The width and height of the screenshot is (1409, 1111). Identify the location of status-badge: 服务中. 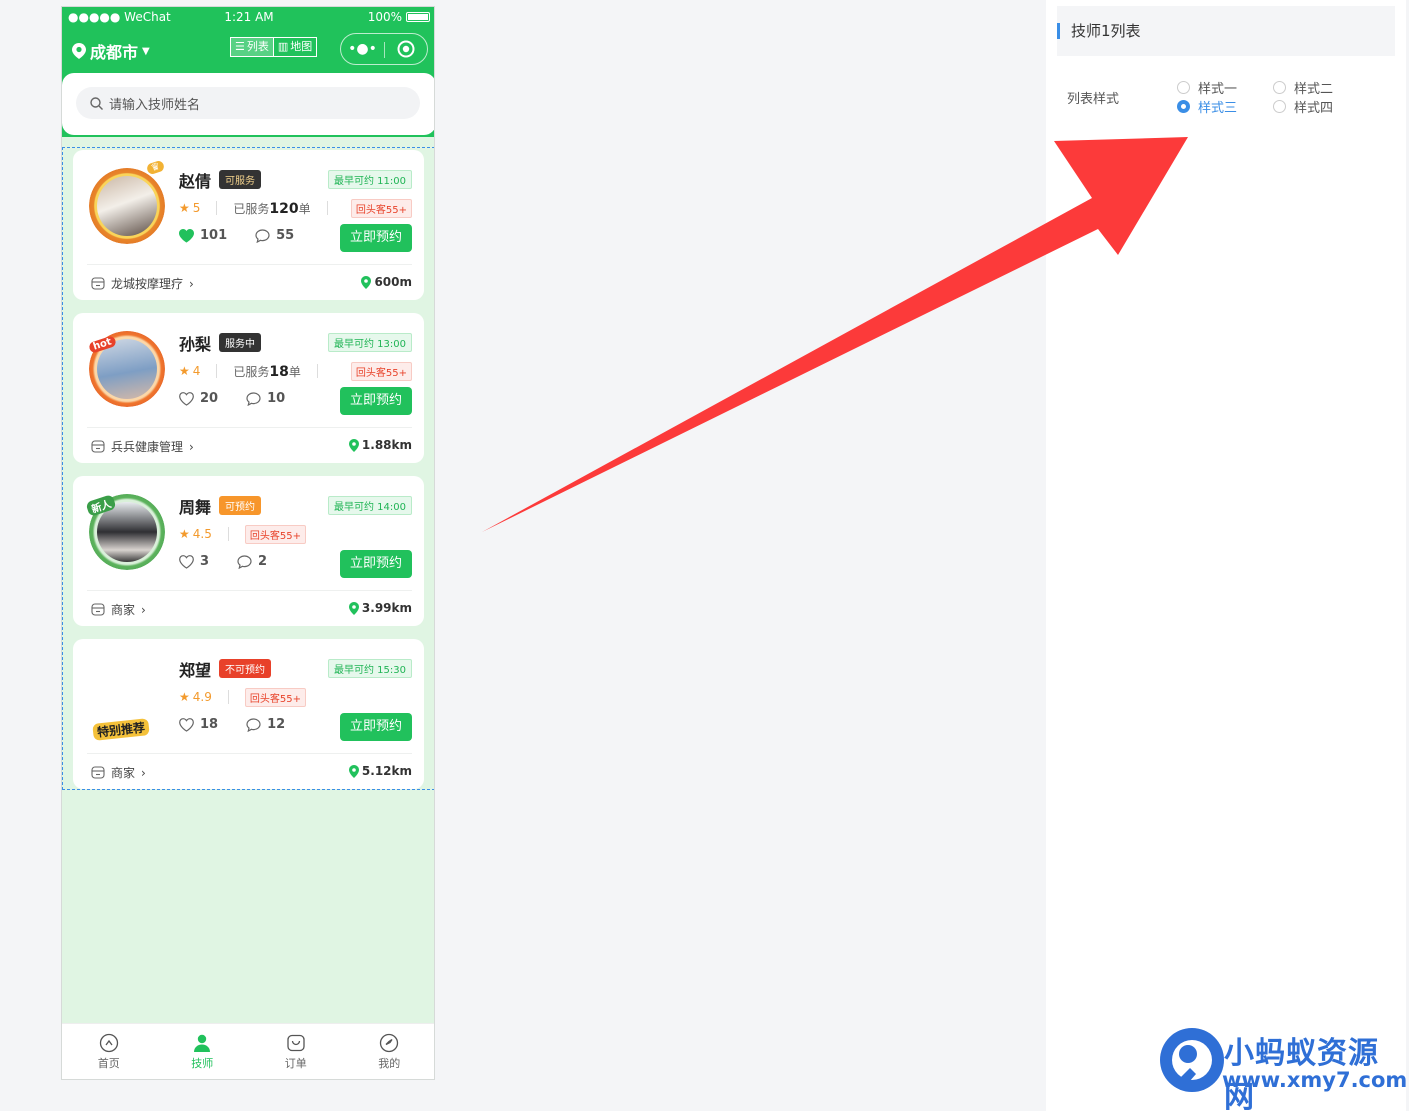
(240, 342).